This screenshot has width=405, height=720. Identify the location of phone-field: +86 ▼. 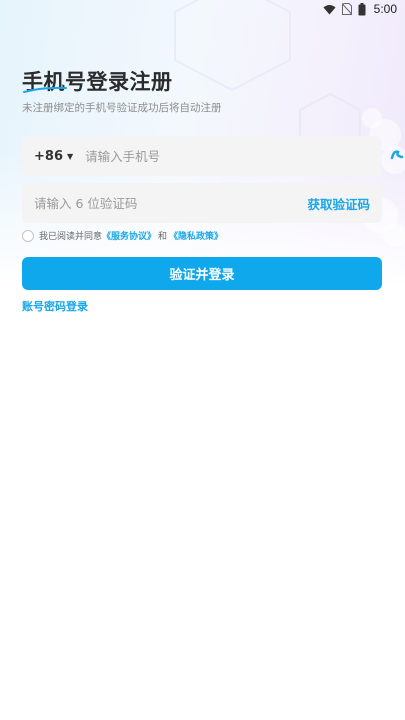
(202, 156).